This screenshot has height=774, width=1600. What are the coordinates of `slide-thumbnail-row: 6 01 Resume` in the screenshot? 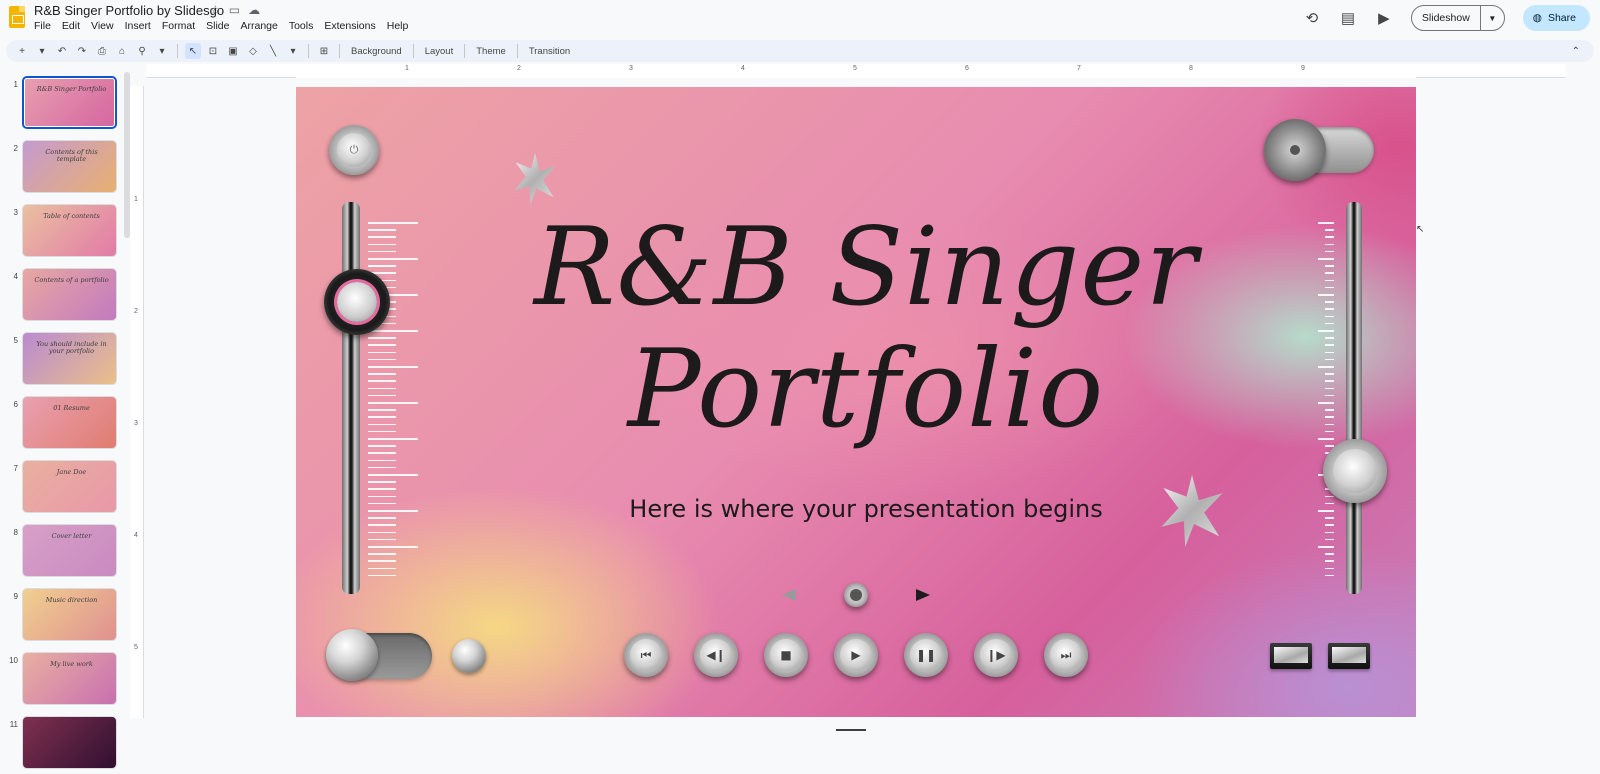 It's located at (62, 425).